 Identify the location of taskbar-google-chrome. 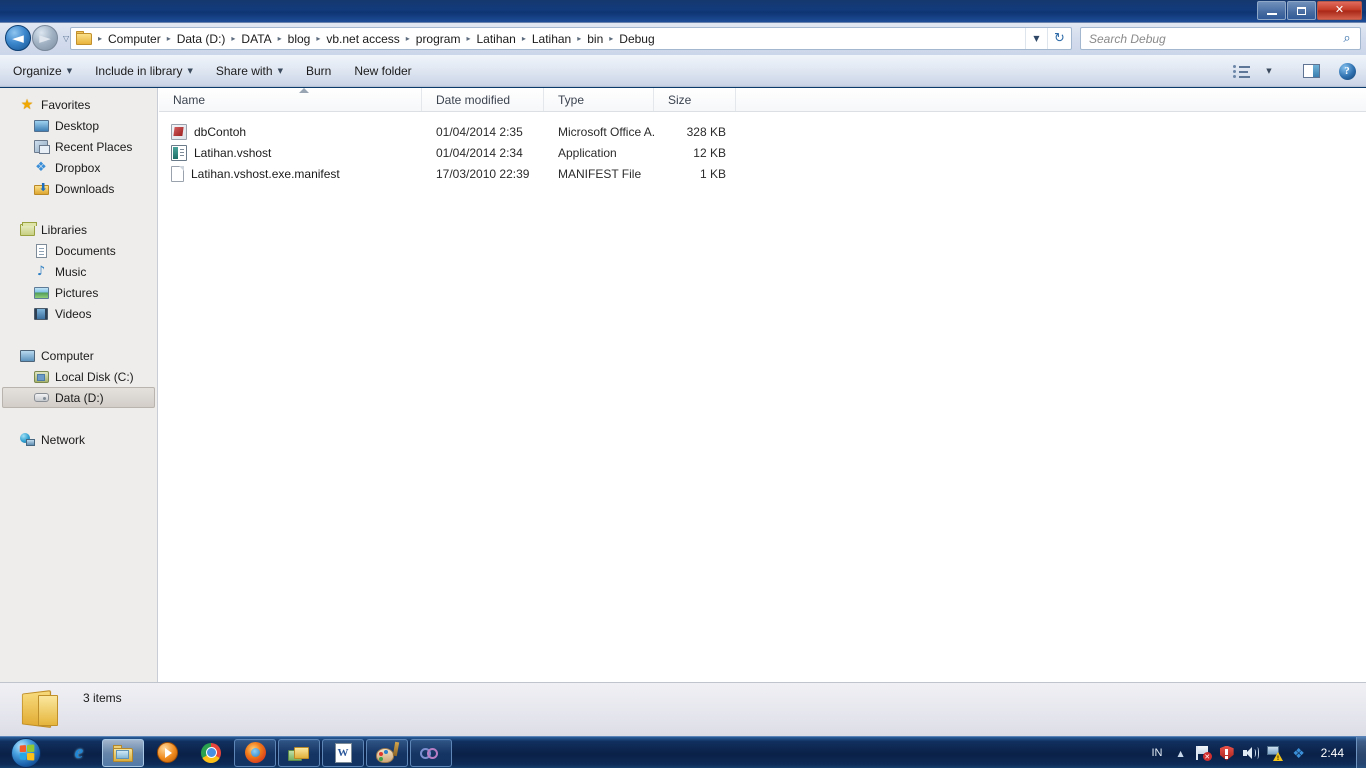
(211, 753).